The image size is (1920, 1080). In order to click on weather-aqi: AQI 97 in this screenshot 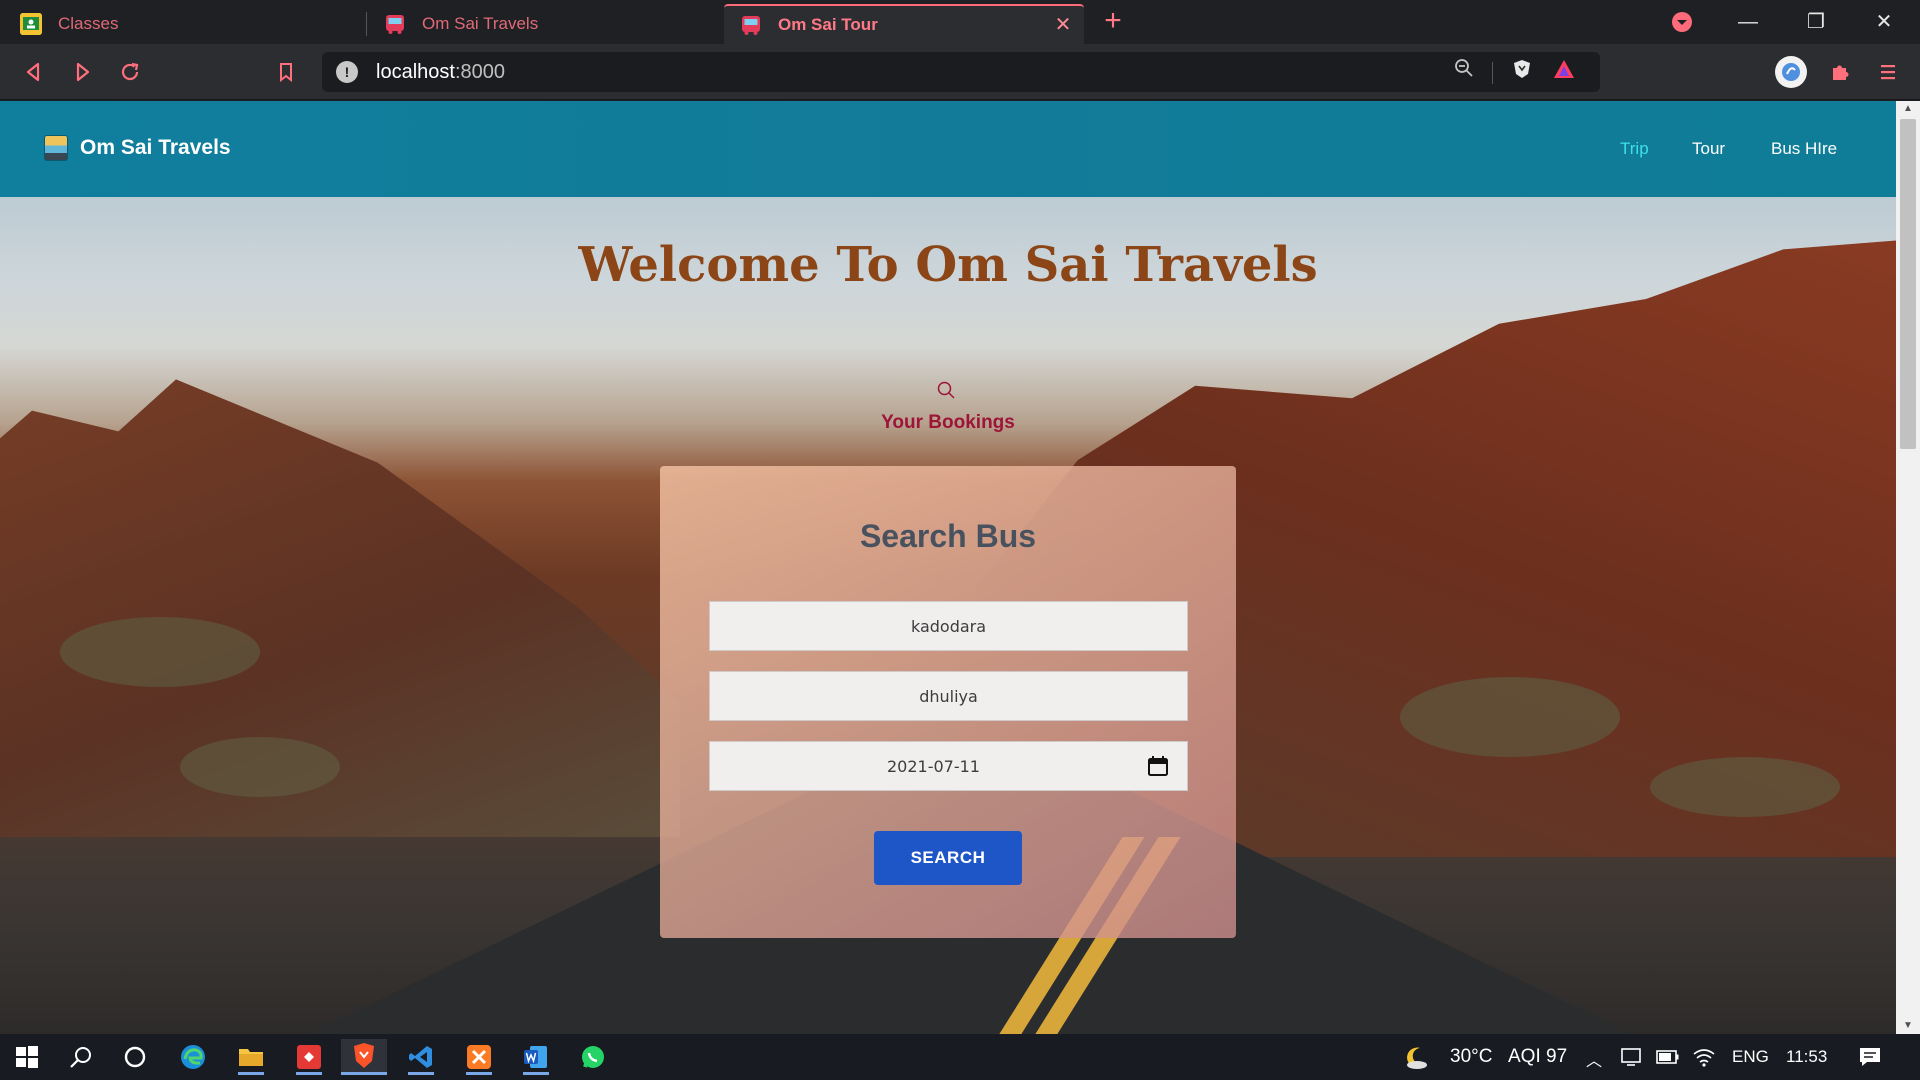, I will do `click(1537, 1057)`.